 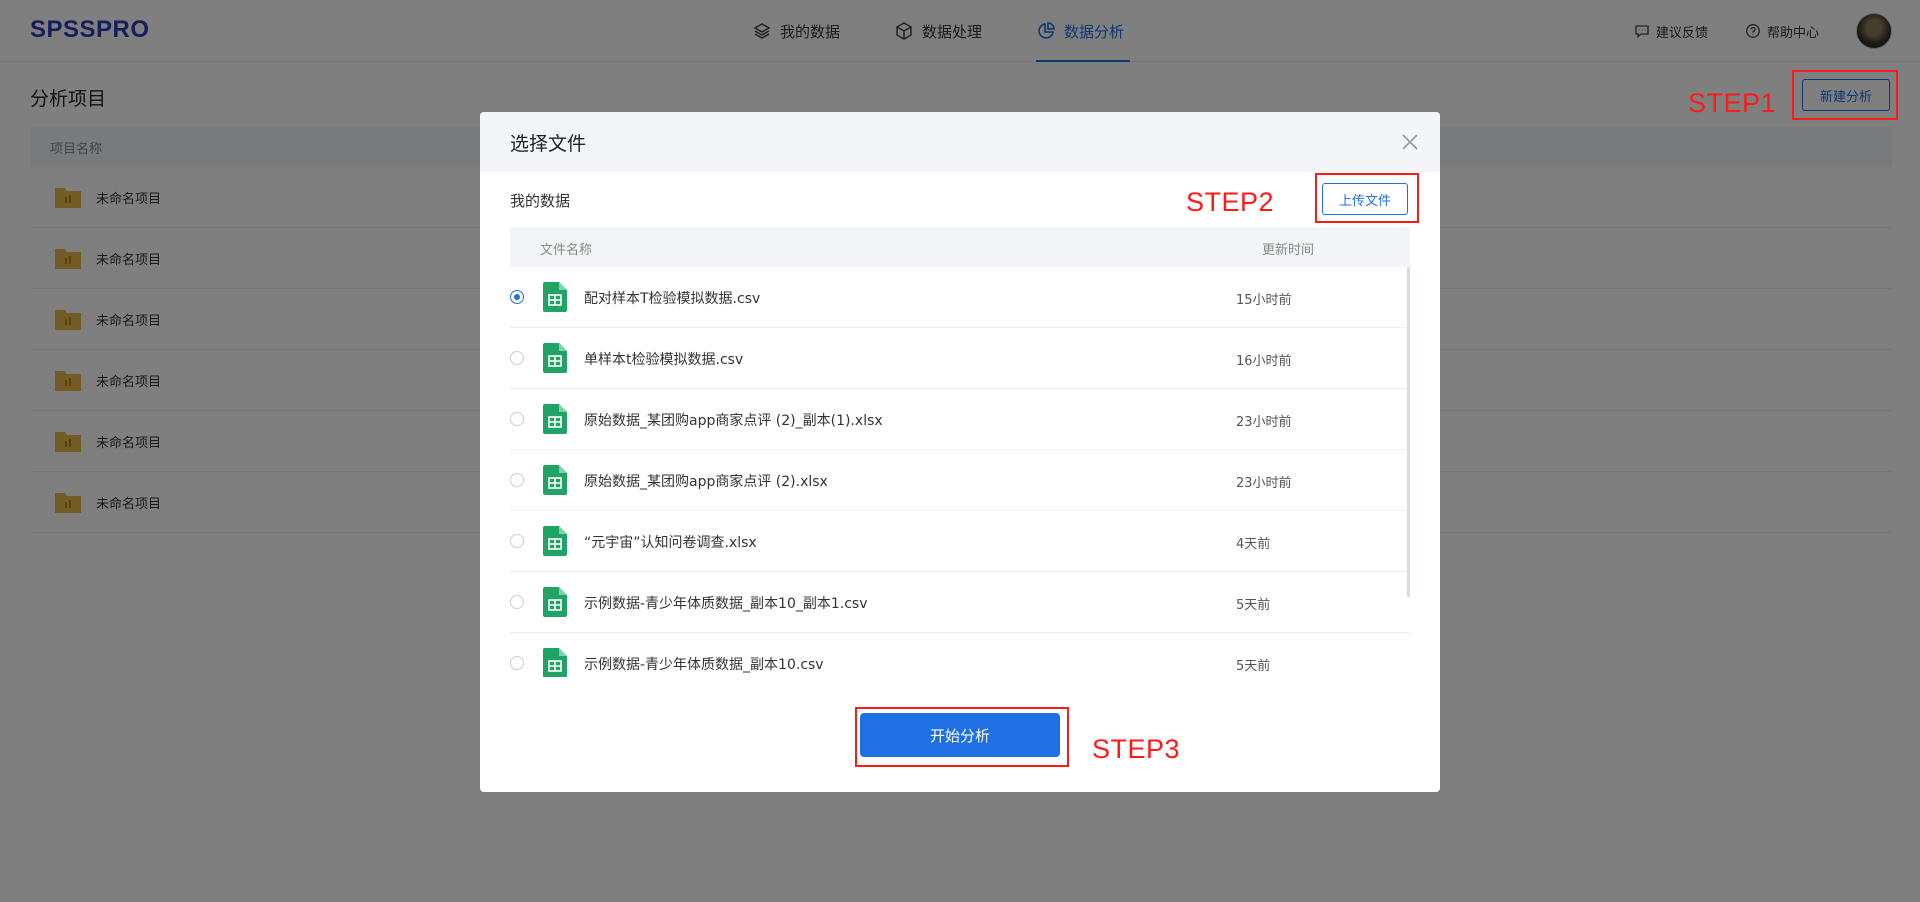 I want to click on file-name-column: 文件名称, so click(x=566, y=250).